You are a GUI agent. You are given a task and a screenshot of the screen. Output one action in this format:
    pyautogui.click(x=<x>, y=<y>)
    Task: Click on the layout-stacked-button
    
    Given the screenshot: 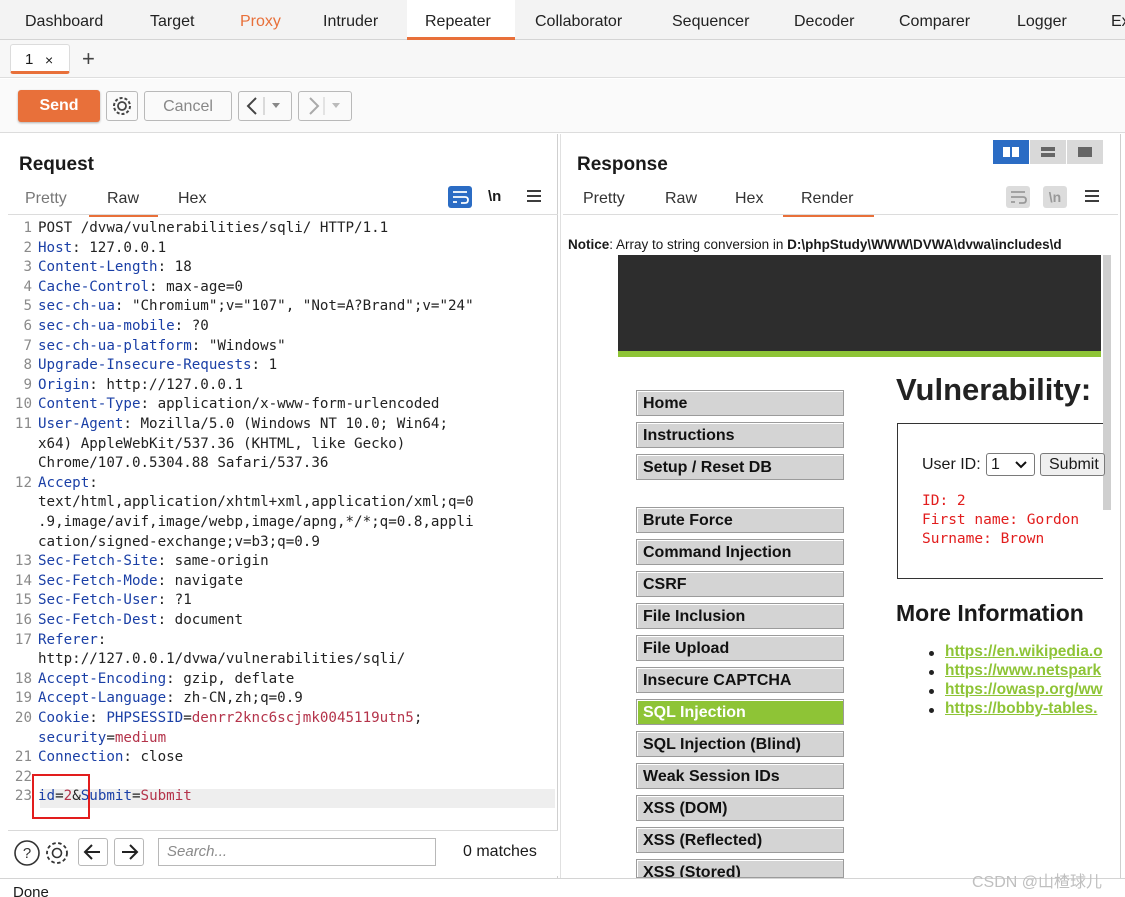 What is the action you would take?
    pyautogui.click(x=1048, y=152)
    